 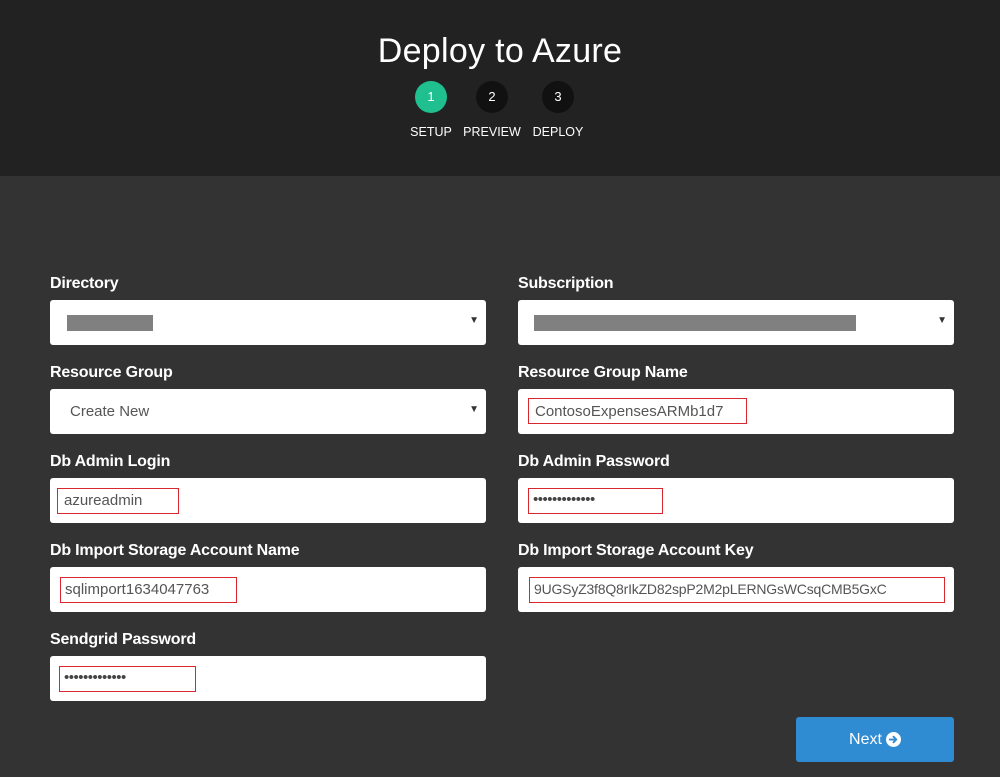 I want to click on step-1-indicator: 1, so click(x=431, y=97).